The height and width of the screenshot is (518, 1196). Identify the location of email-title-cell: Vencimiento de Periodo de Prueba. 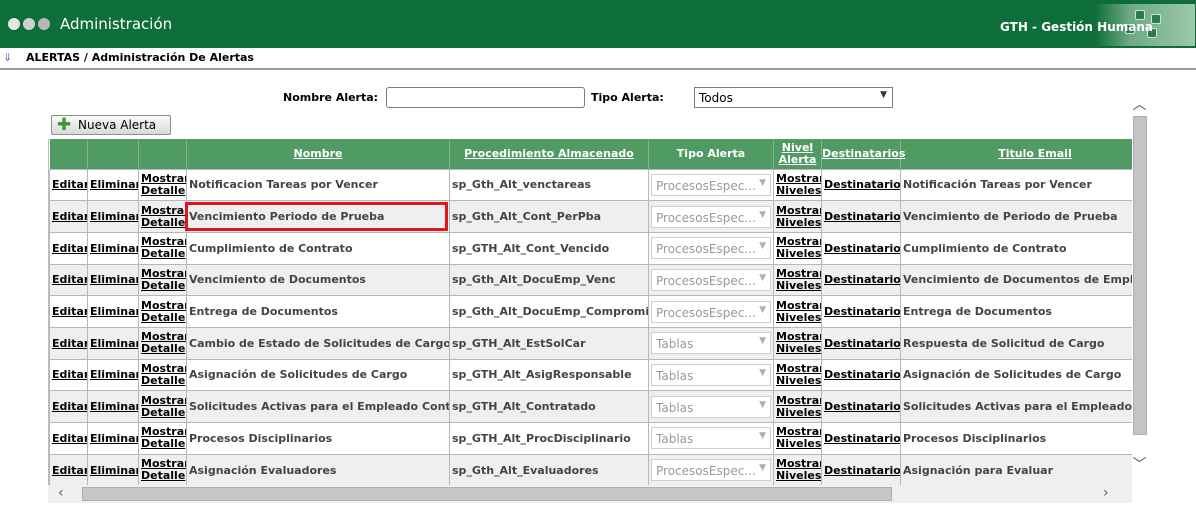
(1016, 216).